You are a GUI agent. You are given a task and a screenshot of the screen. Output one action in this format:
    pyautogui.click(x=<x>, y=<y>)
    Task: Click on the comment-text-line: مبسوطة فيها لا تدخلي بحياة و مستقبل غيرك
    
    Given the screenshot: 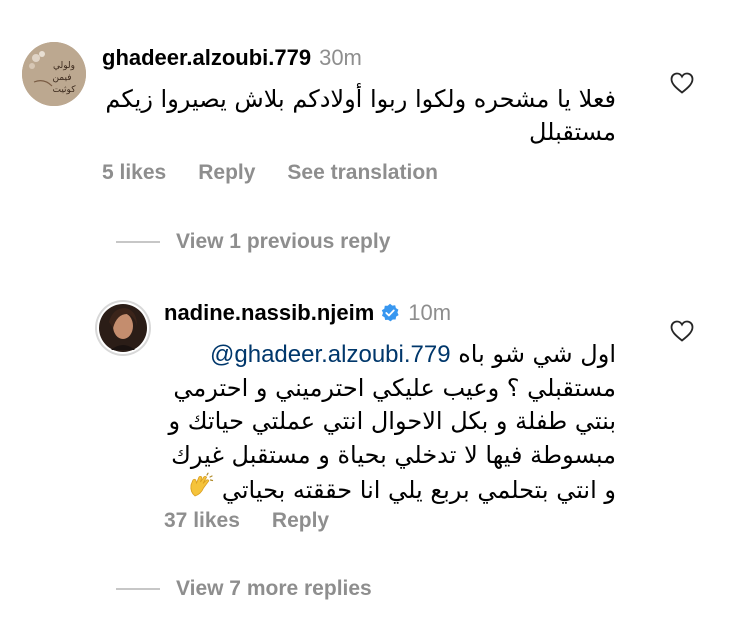 What is the action you would take?
    pyautogui.click(x=393, y=454)
    